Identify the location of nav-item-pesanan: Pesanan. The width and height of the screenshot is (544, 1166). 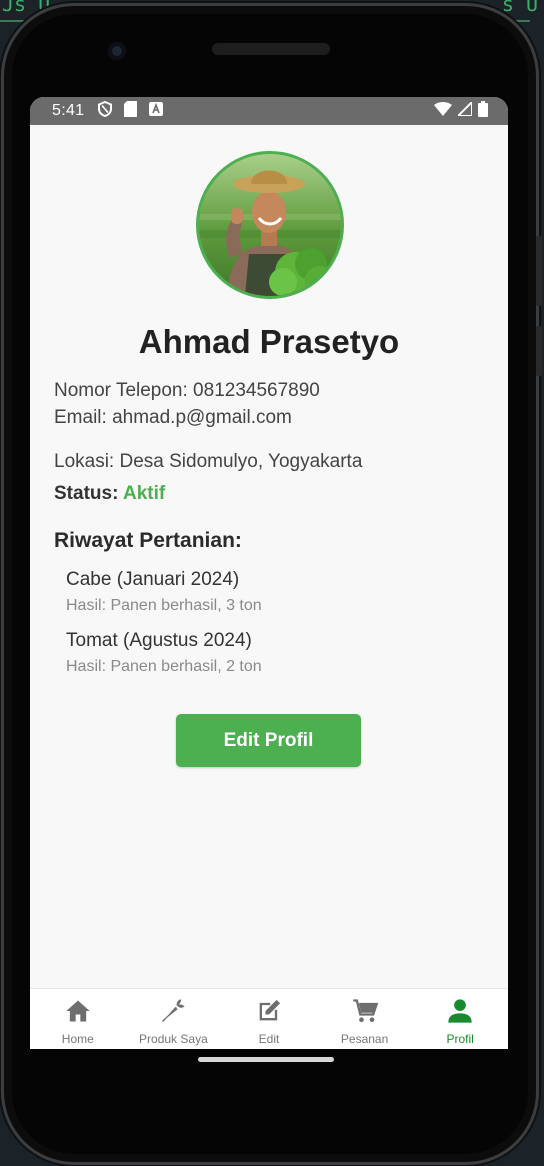
(365, 1019).